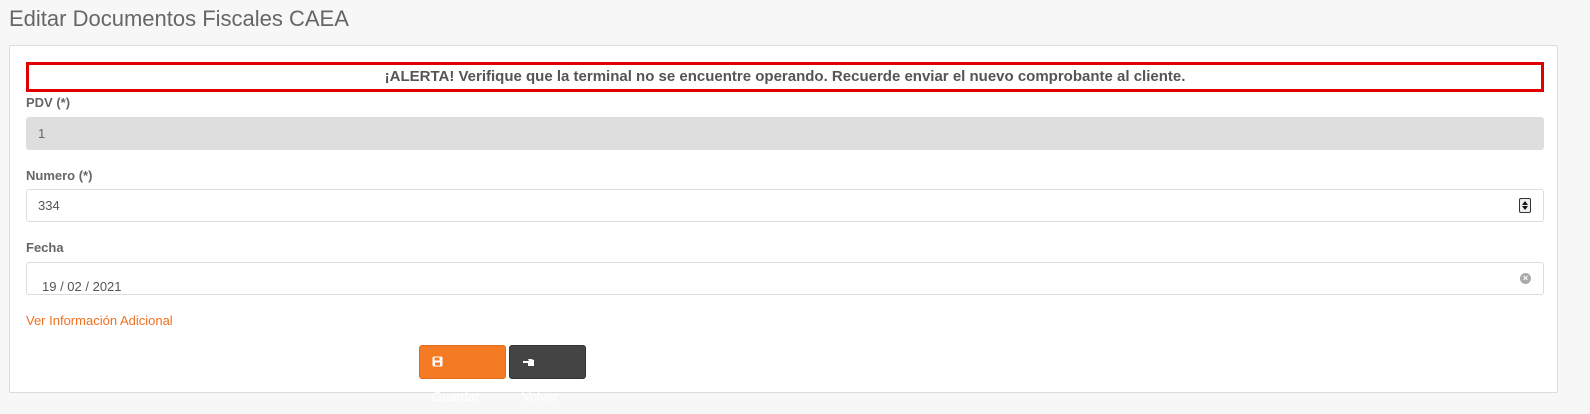 This screenshot has width=1590, height=414. I want to click on pdv-label: PDV (*), so click(48, 102).